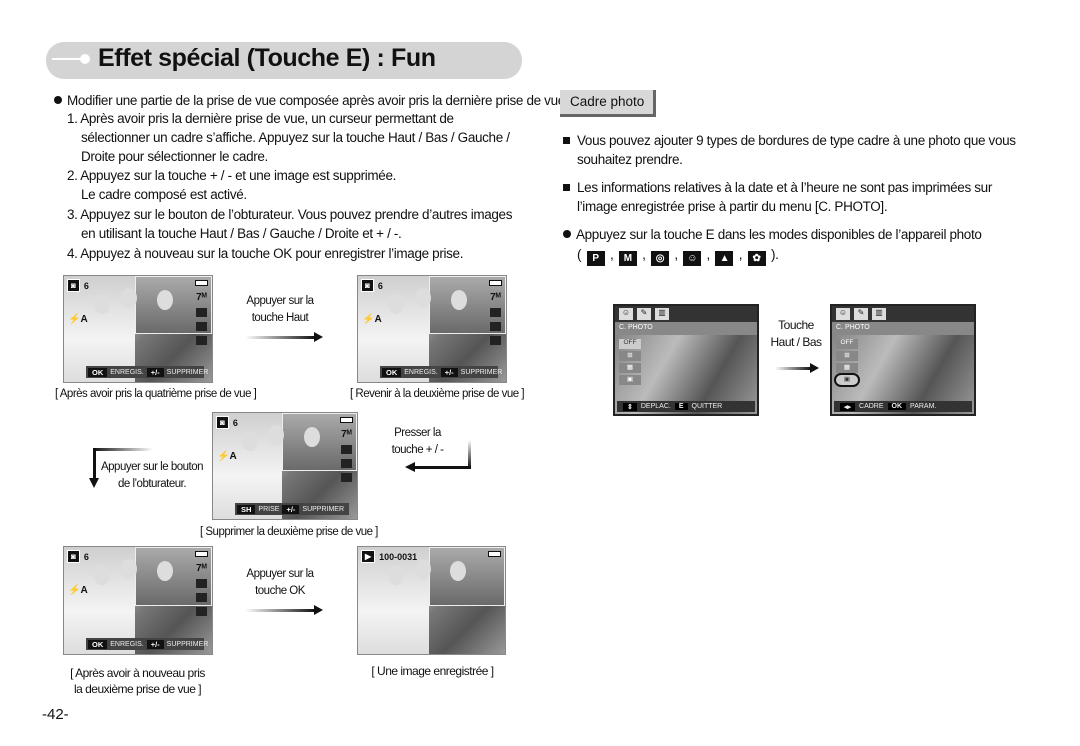 This screenshot has height=746, width=1080. Describe the element at coordinates (756, 258) in the screenshot. I see `macro-icon: ✿` at that location.